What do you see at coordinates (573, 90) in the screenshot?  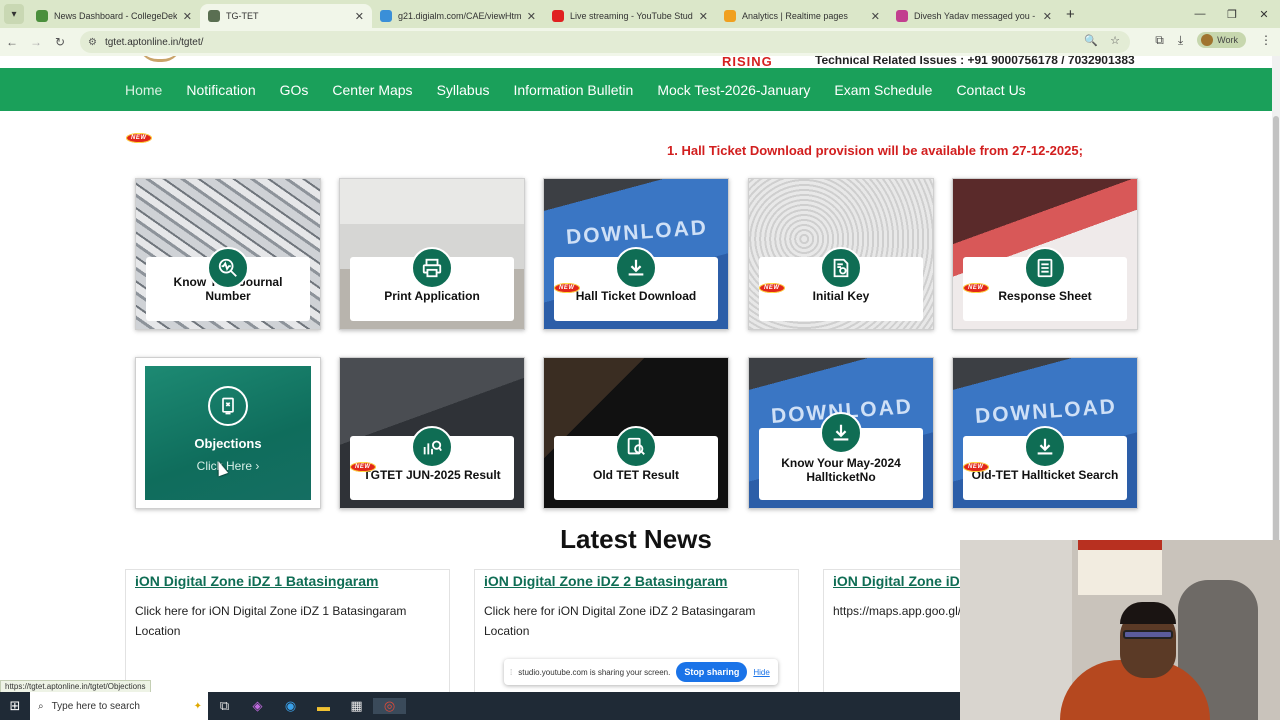 I see `nav-information-bulletin: Information Bulletin` at bounding box center [573, 90].